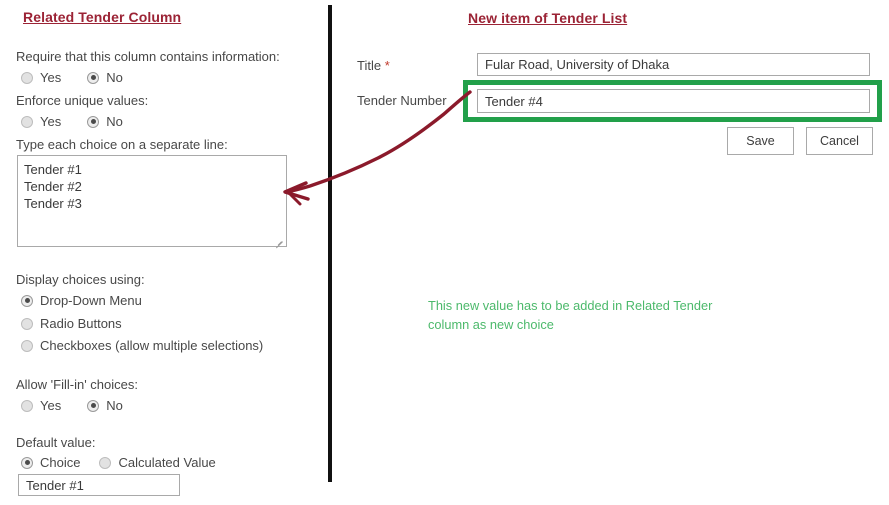  Describe the element at coordinates (91, 300) in the screenshot. I see `radio-label: Drop-Down Menu` at that location.